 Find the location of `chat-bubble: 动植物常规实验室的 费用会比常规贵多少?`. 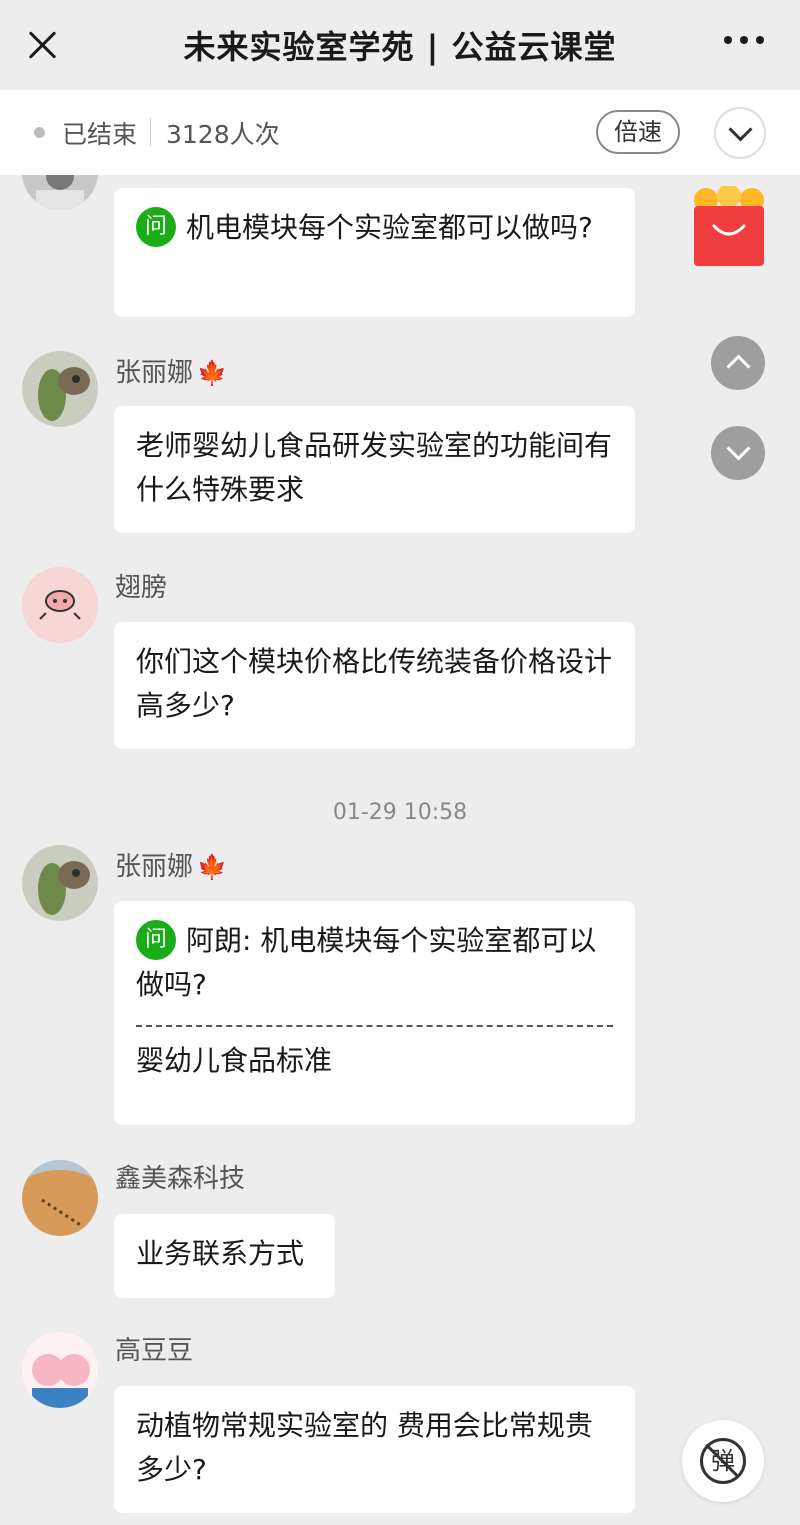

chat-bubble: 动植物常规实验室的 费用会比常规贵多少? is located at coordinates (374, 1449).